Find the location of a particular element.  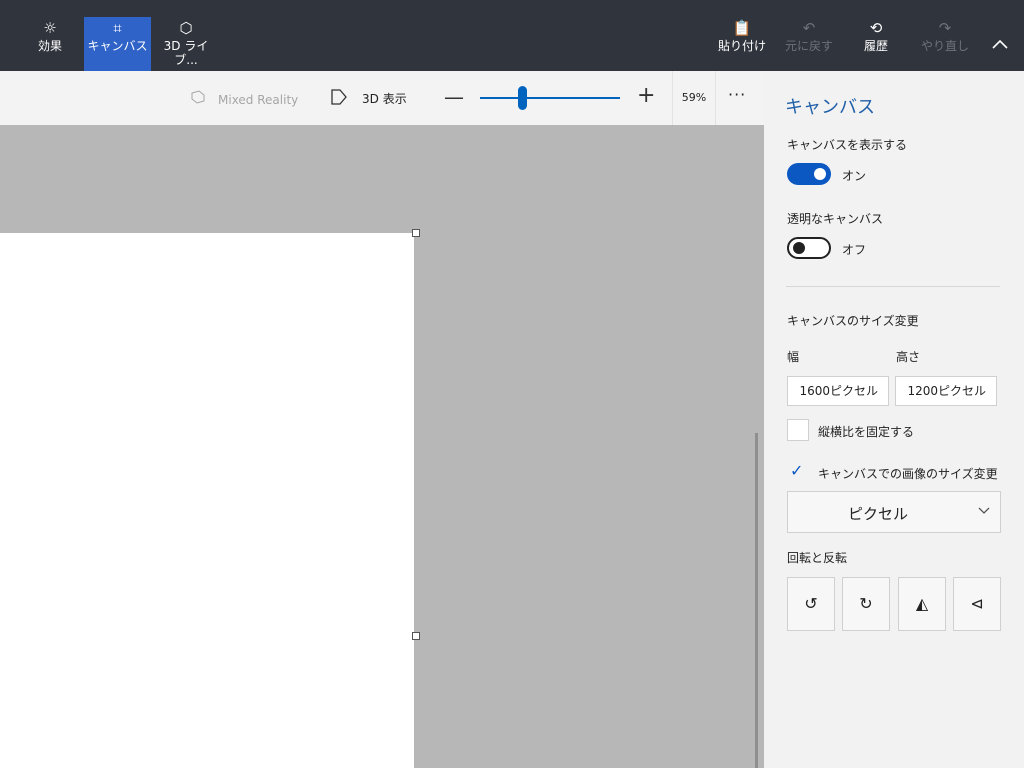

show-canvas-toggle is located at coordinates (809, 174).